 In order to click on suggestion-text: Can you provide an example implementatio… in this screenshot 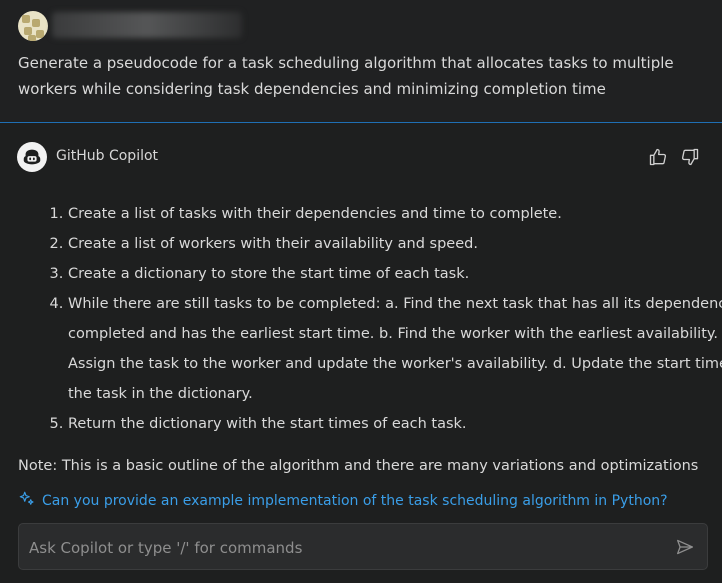, I will do `click(355, 501)`.